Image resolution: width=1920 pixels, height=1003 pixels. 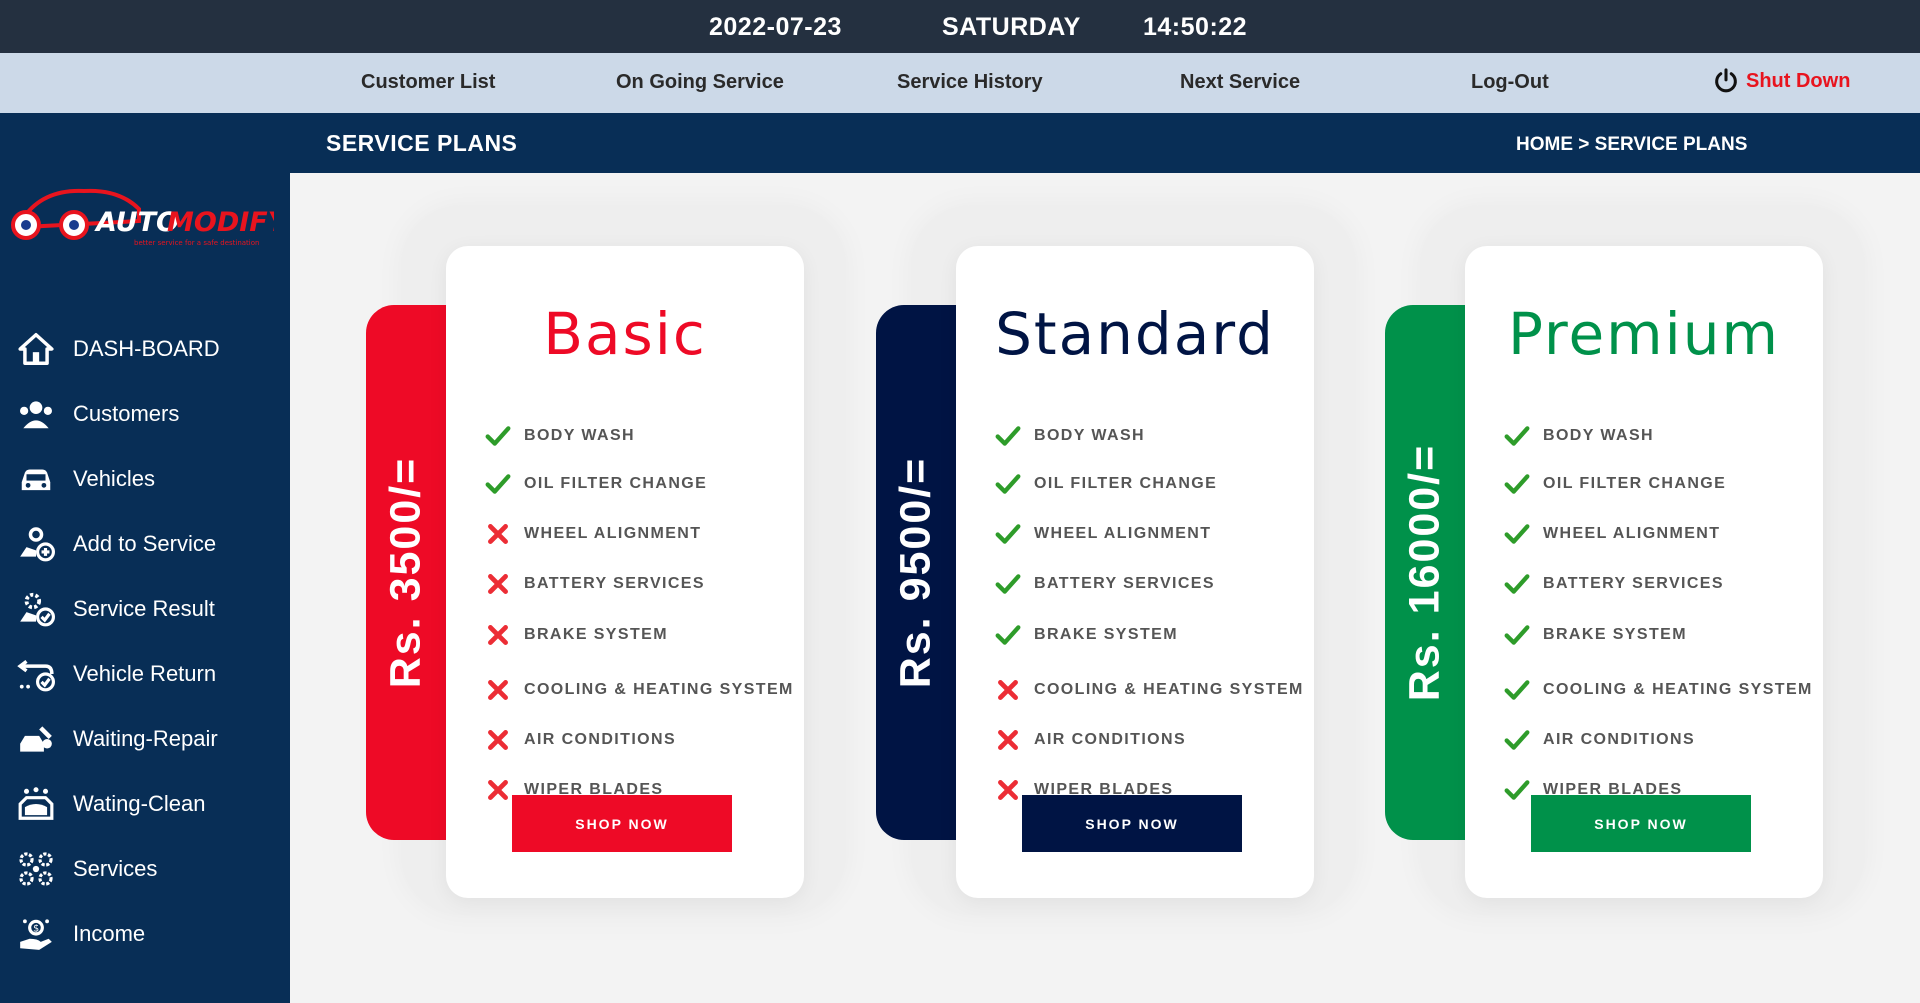 What do you see at coordinates (36, 804) in the screenshot?
I see `clean-icon` at bounding box center [36, 804].